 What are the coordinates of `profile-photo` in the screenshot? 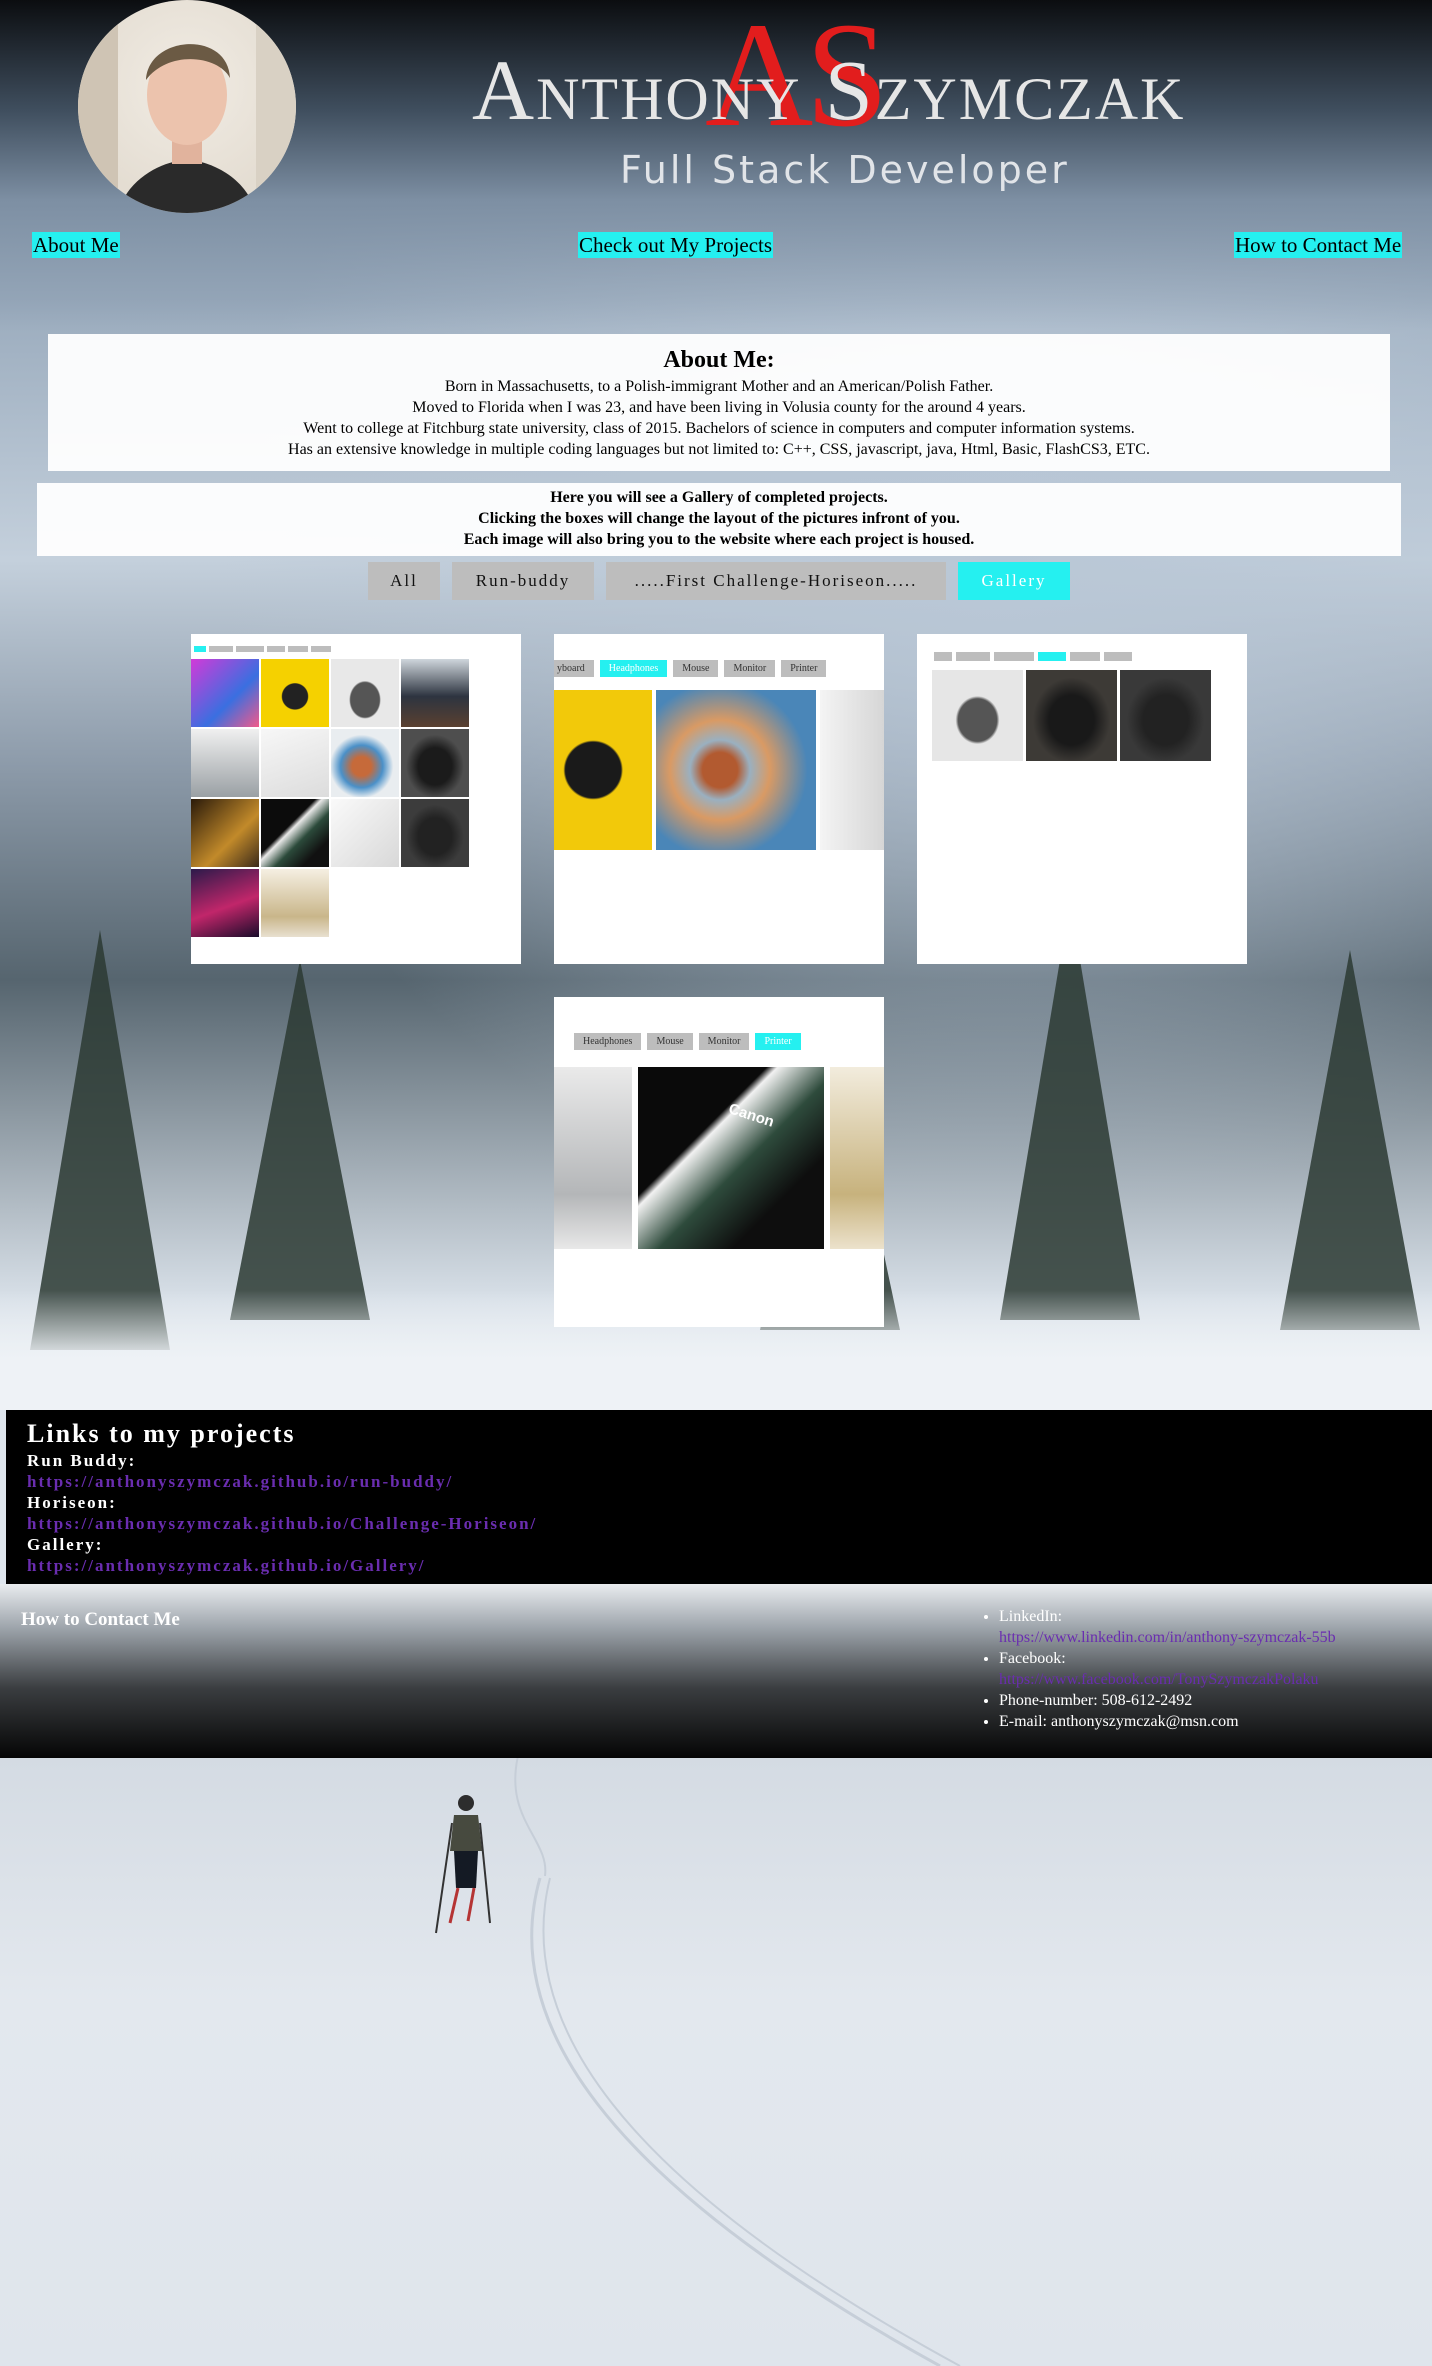 It's located at (187, 106).